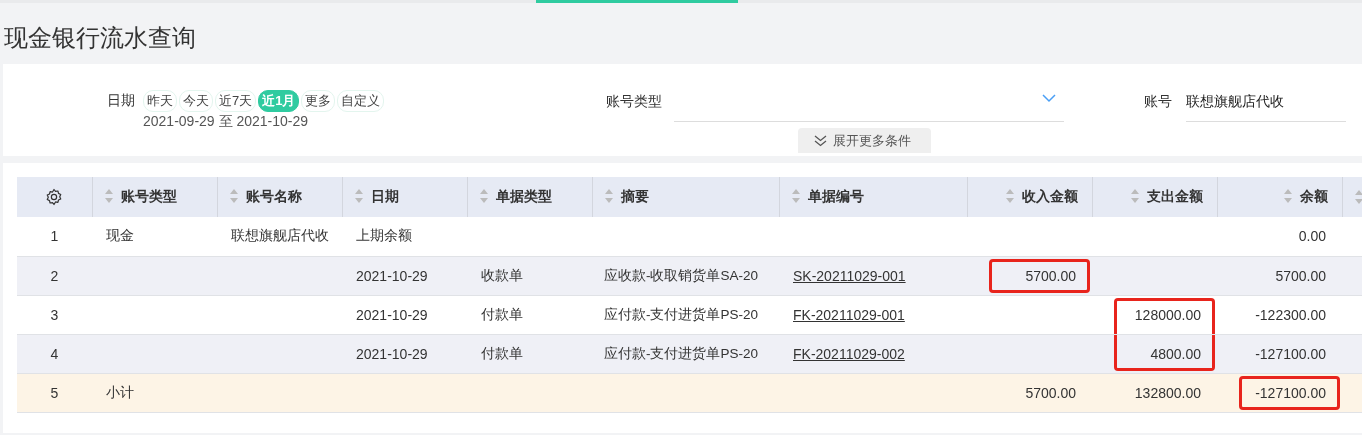 The width and height of the screenshot is (1362, 435). Describe the element at coordinates (1279, 197) in the screenshot. I see `column-header: 余额` at that location.